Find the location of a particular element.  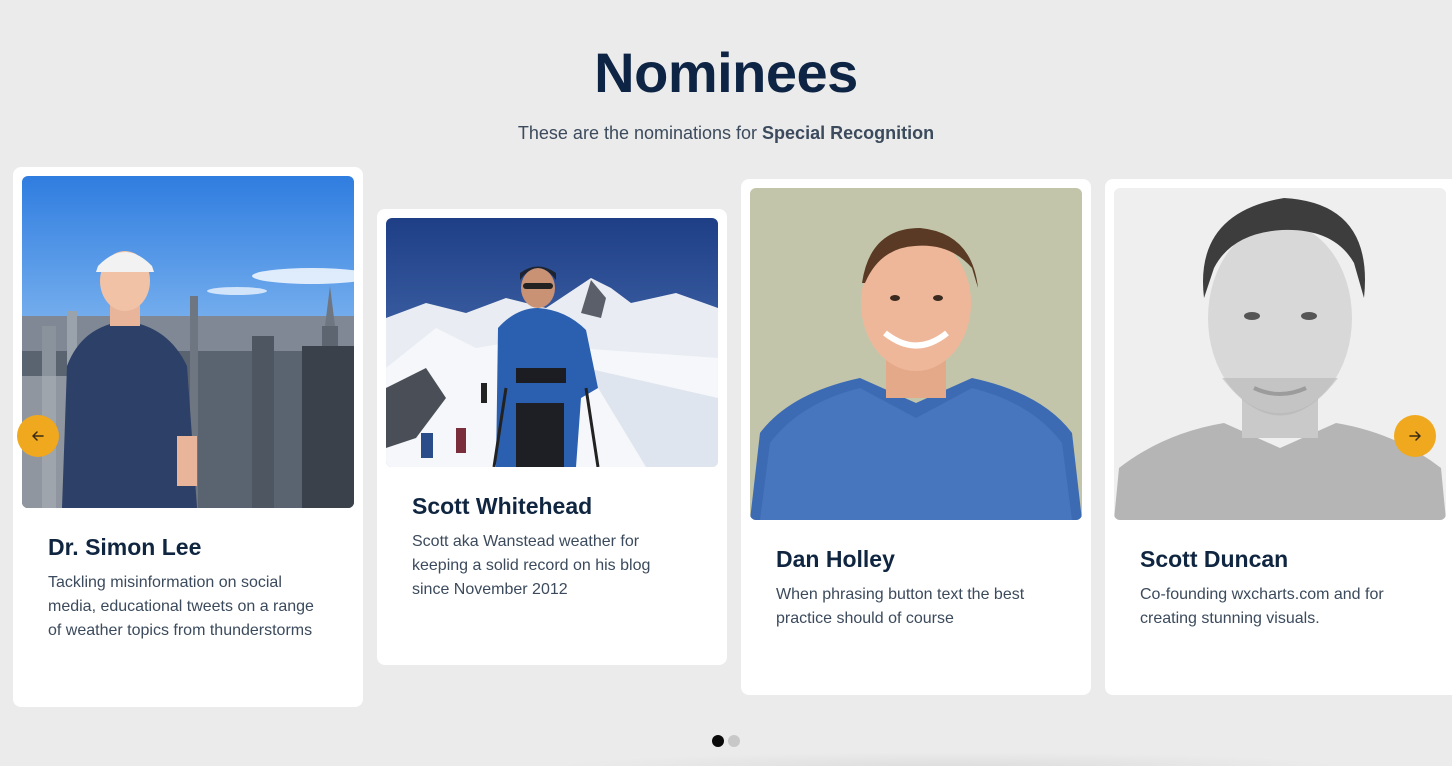

carousel-next-button is located at coordinates (1415, 436).